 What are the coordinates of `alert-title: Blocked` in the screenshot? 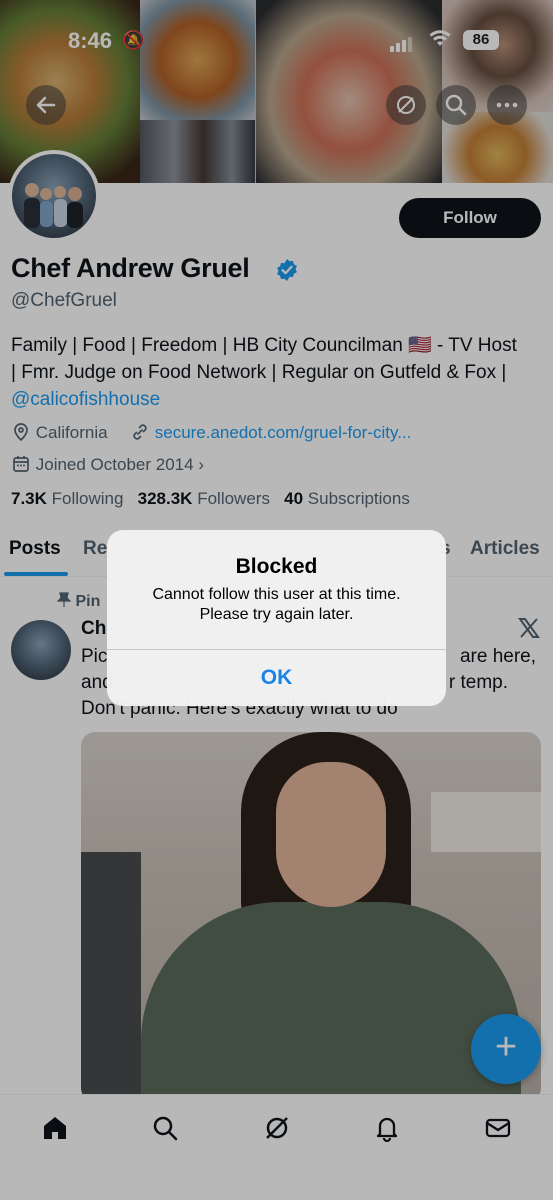 It's located at (276, 566).